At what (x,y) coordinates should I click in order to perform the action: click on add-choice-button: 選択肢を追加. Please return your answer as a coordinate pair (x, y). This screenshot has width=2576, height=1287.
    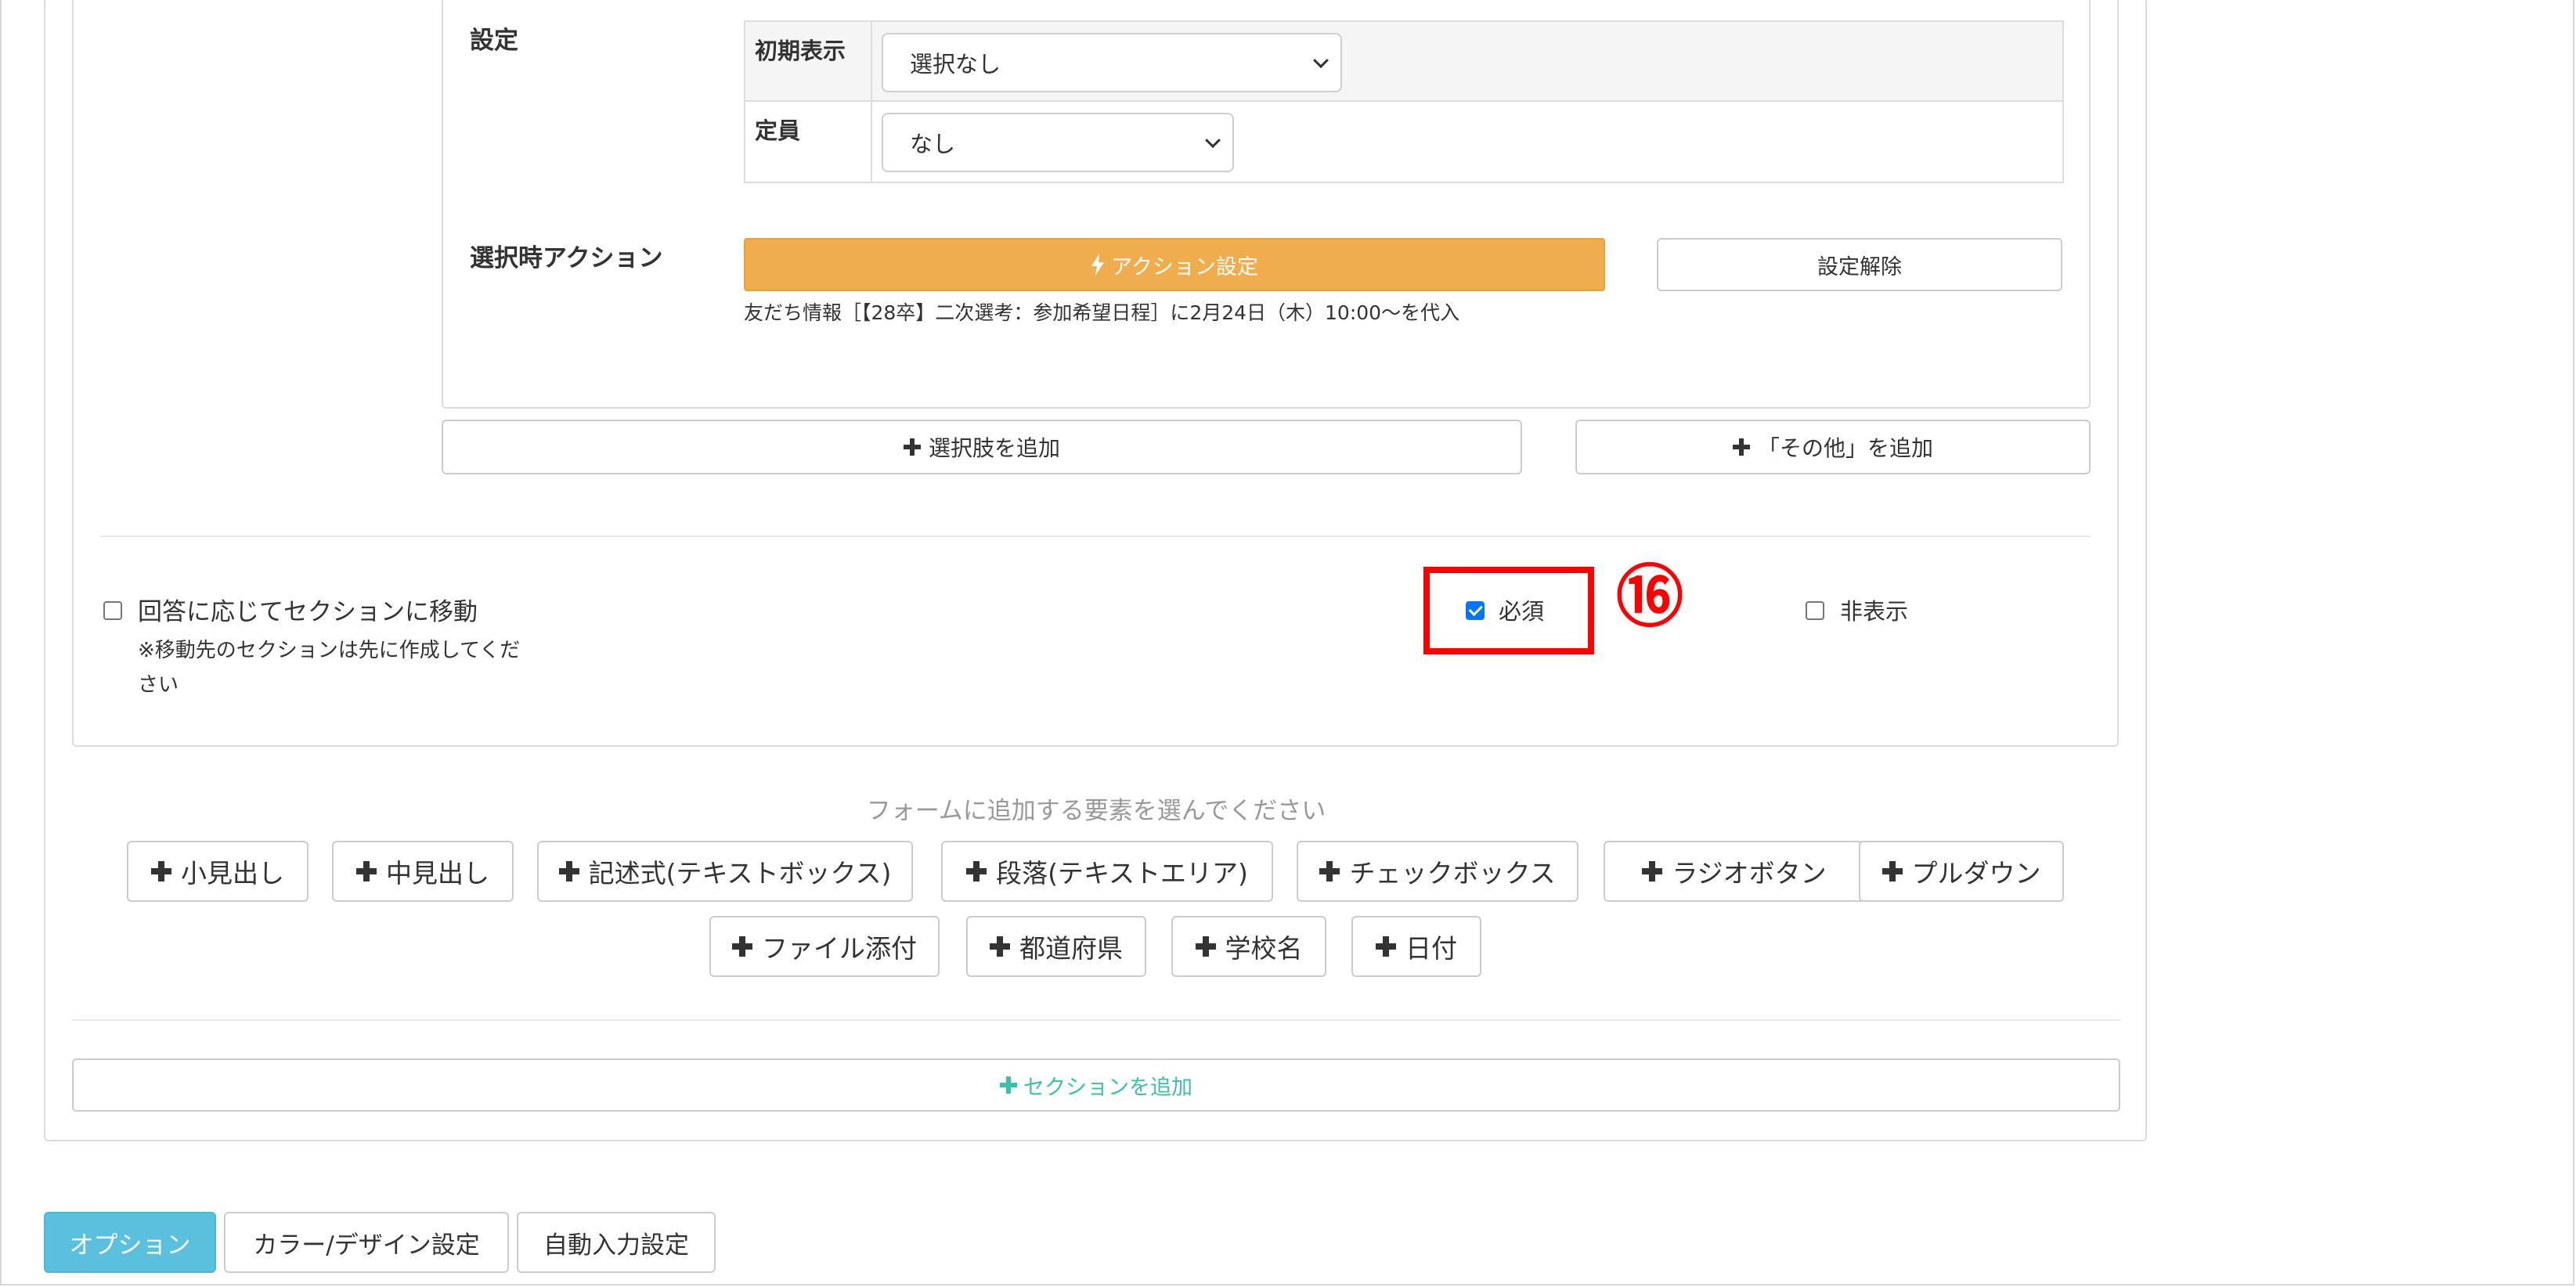
    Looking at the image, I should click on (982, 447).